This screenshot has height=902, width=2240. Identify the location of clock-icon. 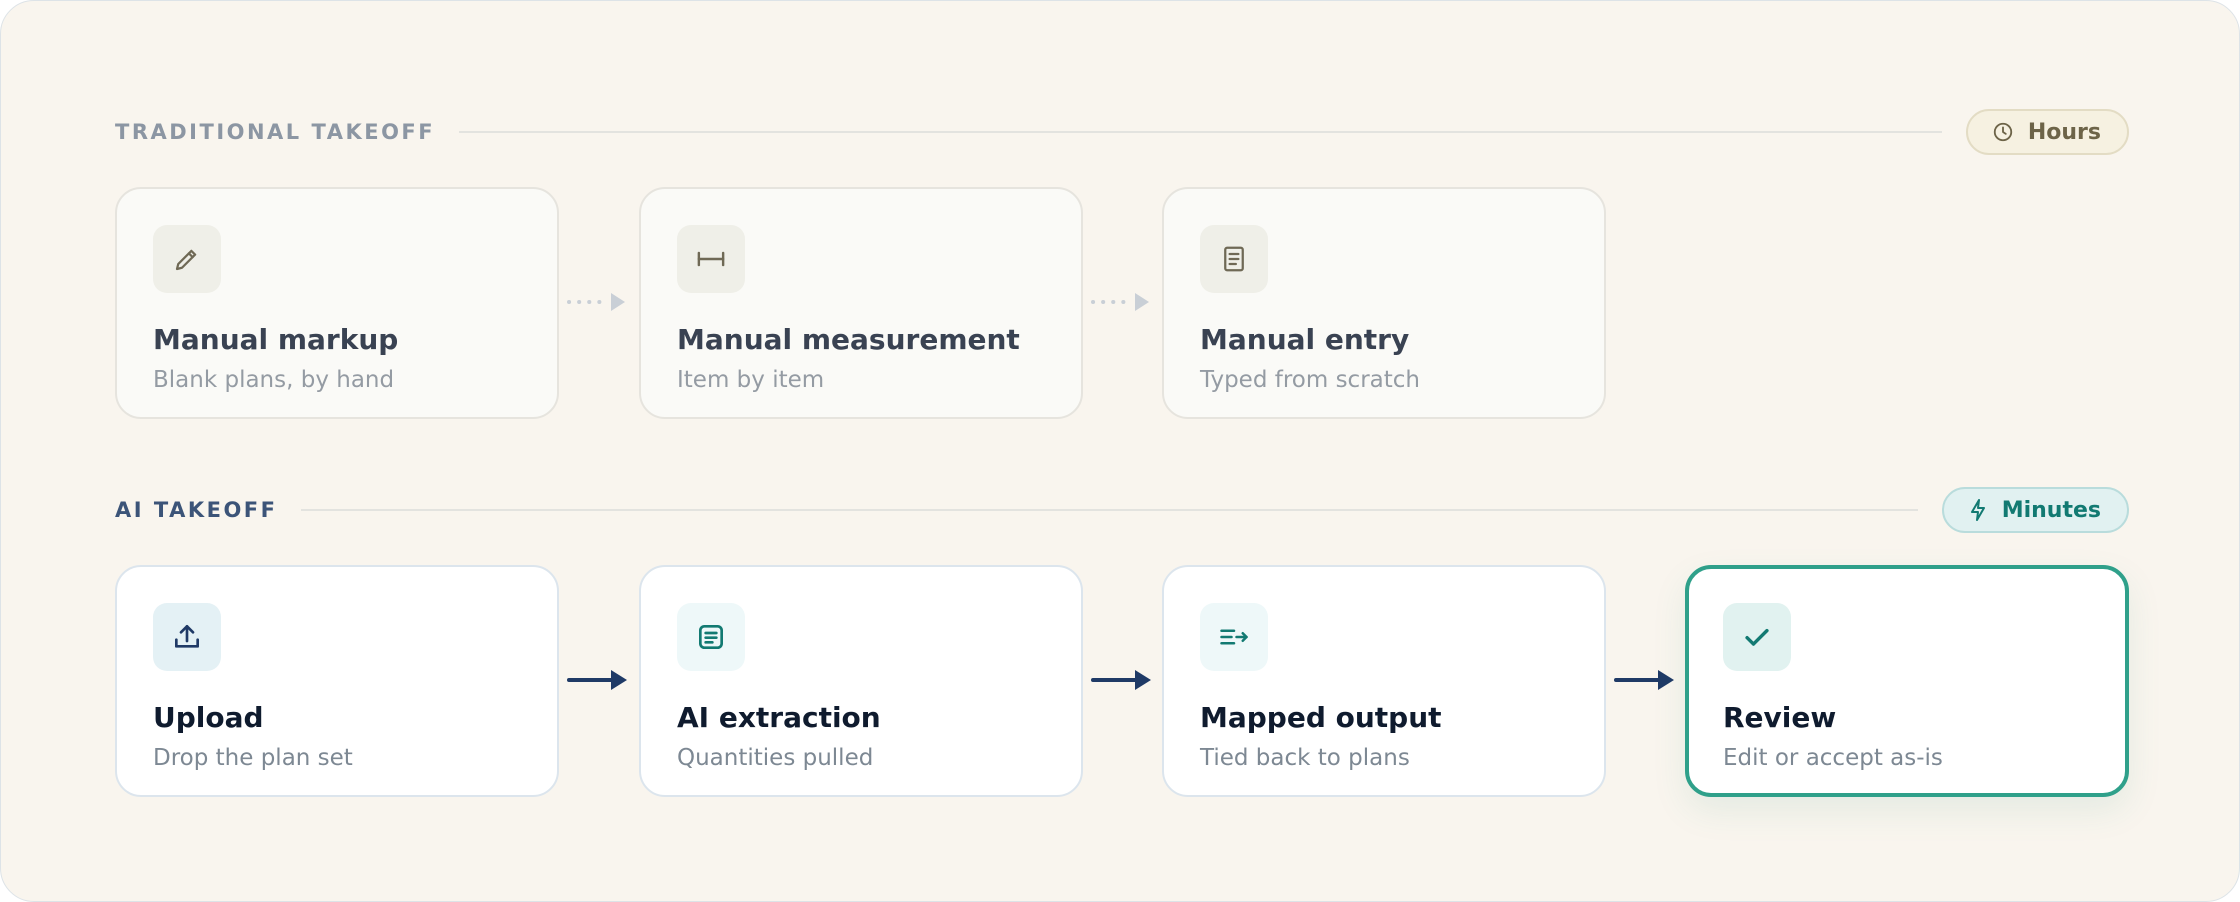
(2003, 132).